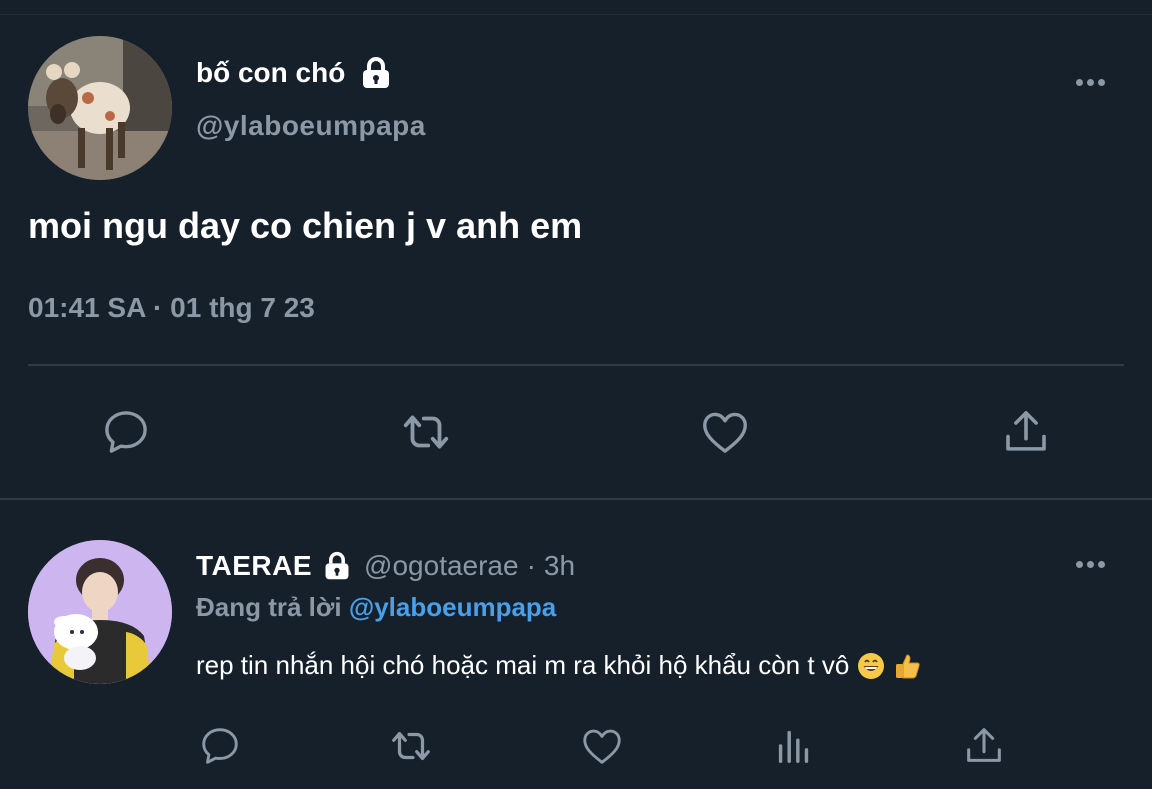  I want to click on reply-share-button, so click(984, 746).